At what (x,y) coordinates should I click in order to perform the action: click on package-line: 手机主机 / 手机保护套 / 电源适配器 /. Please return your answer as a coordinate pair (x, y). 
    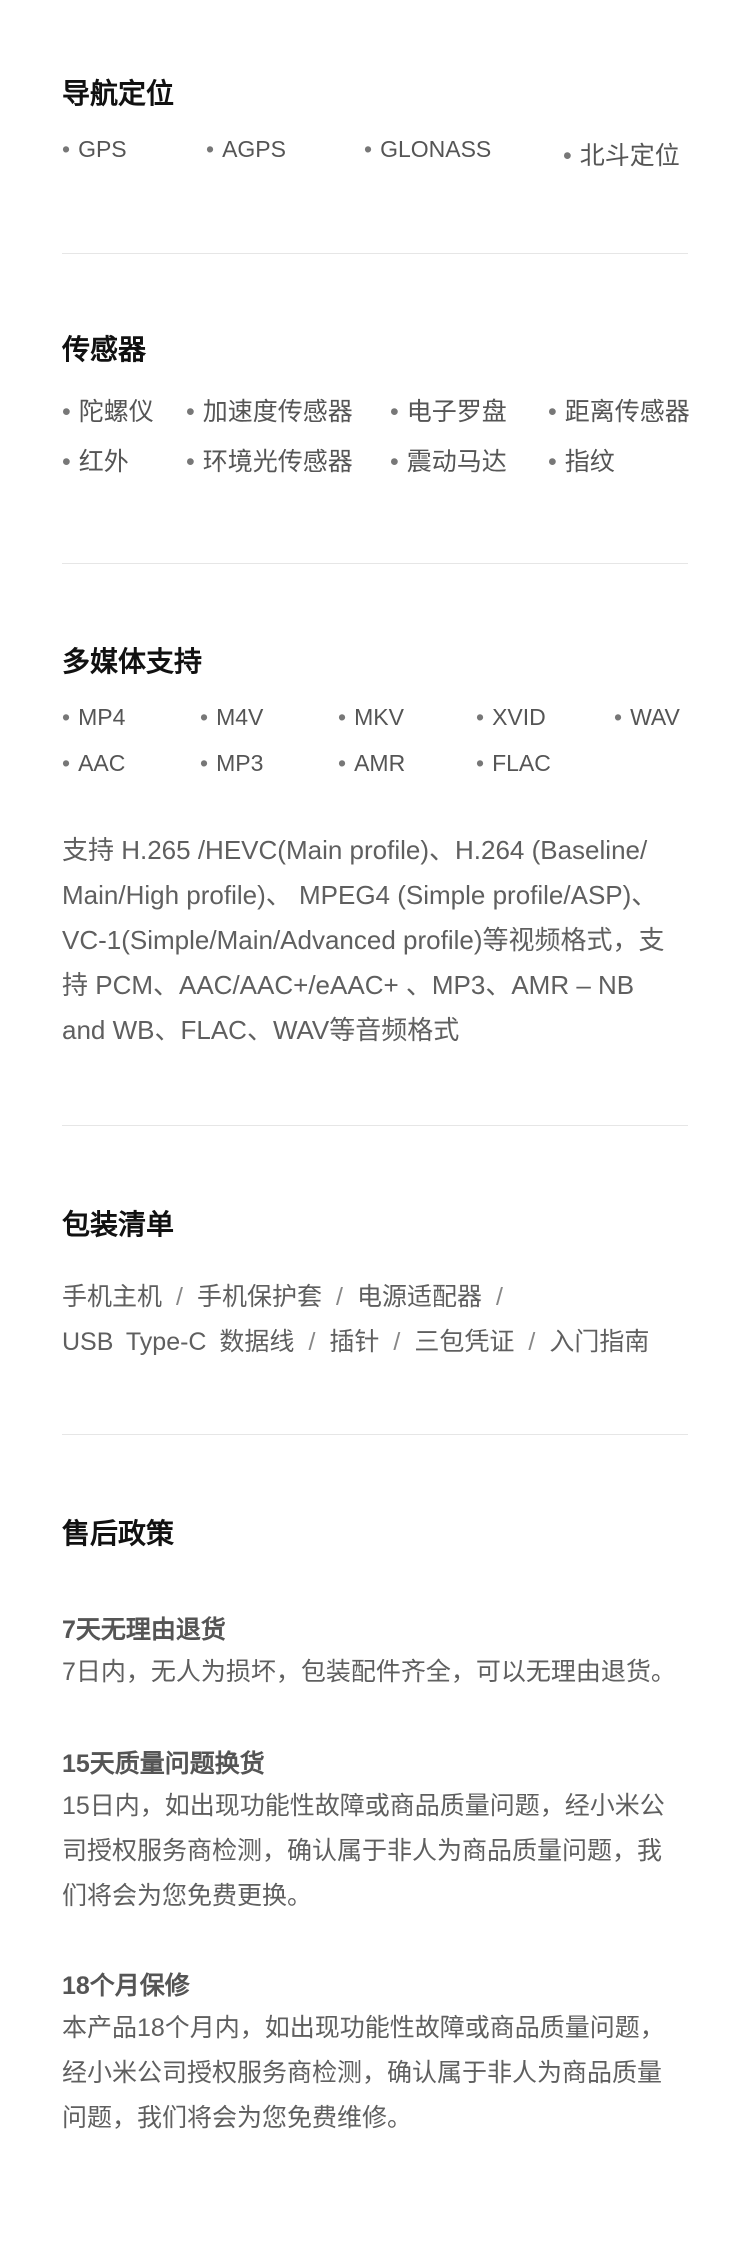
    Looking at the image, I should click on (382, 1297).